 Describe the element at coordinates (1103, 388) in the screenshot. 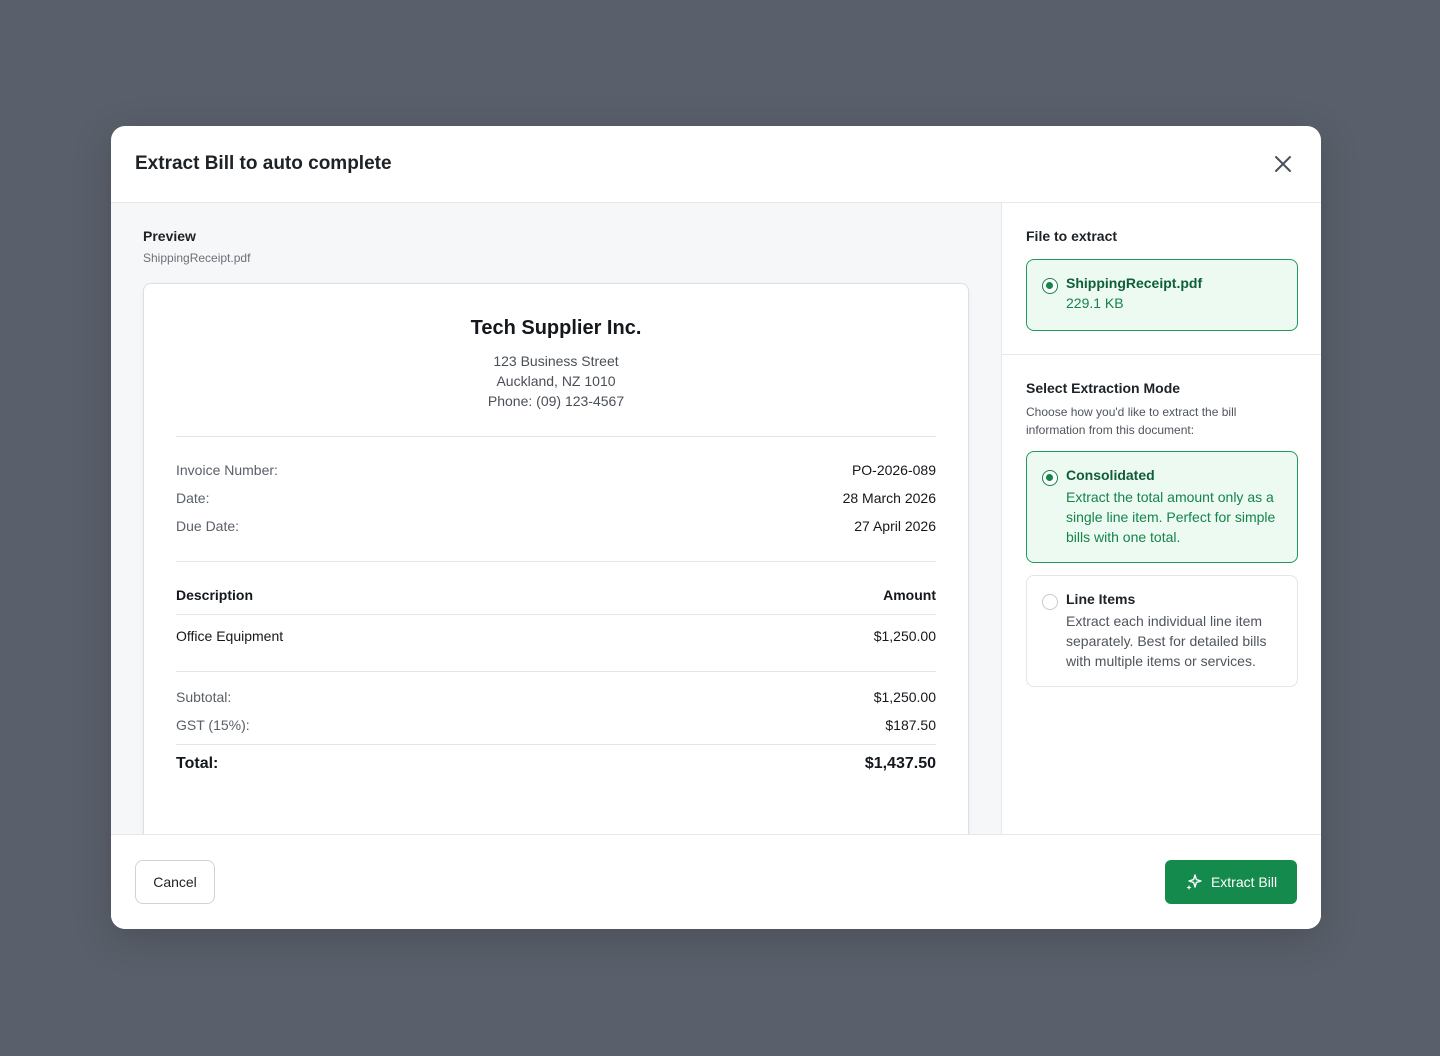

I see `mode-section-title: Select Extraction Mode` at that location.